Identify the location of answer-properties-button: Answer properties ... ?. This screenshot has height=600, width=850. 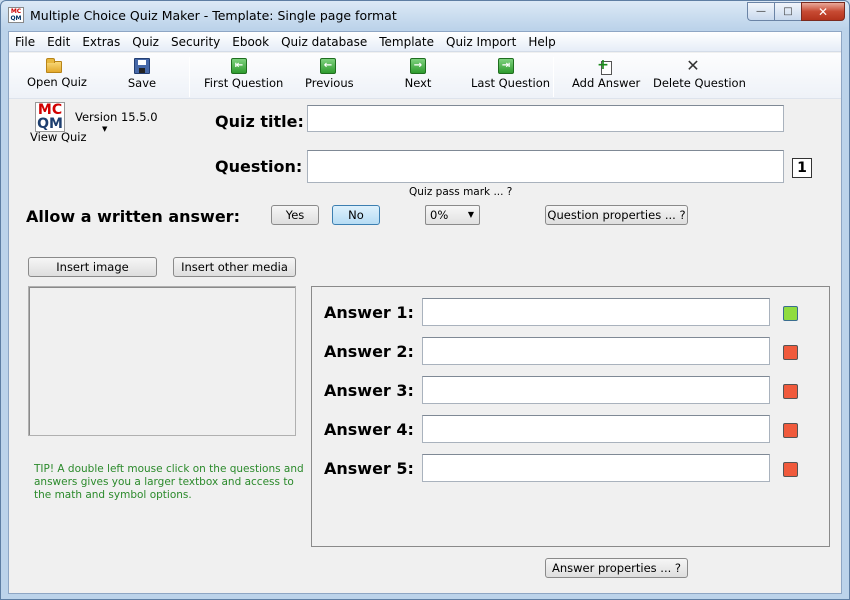
(616, 568).